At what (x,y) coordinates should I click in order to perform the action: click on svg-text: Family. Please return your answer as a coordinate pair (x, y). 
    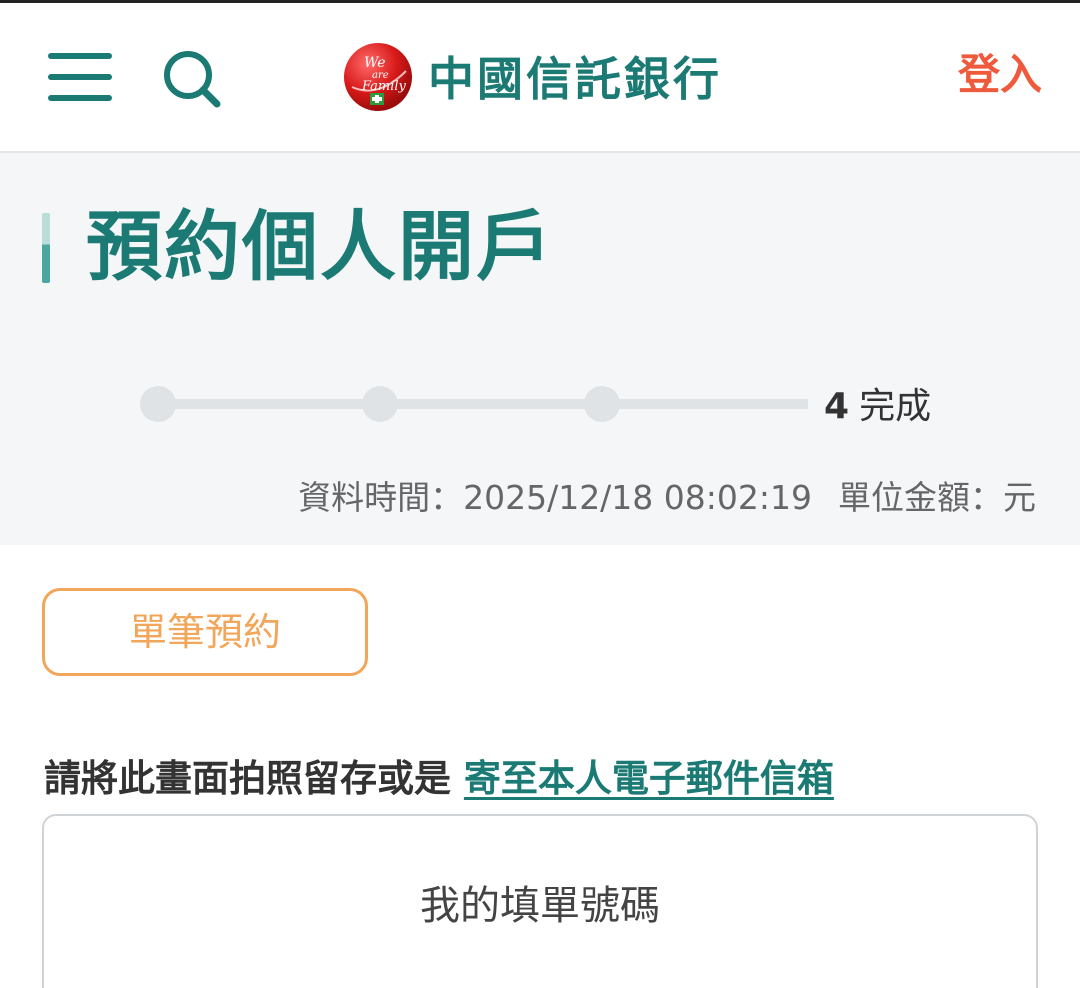
    Looking at the image, I should click on (384, 86).